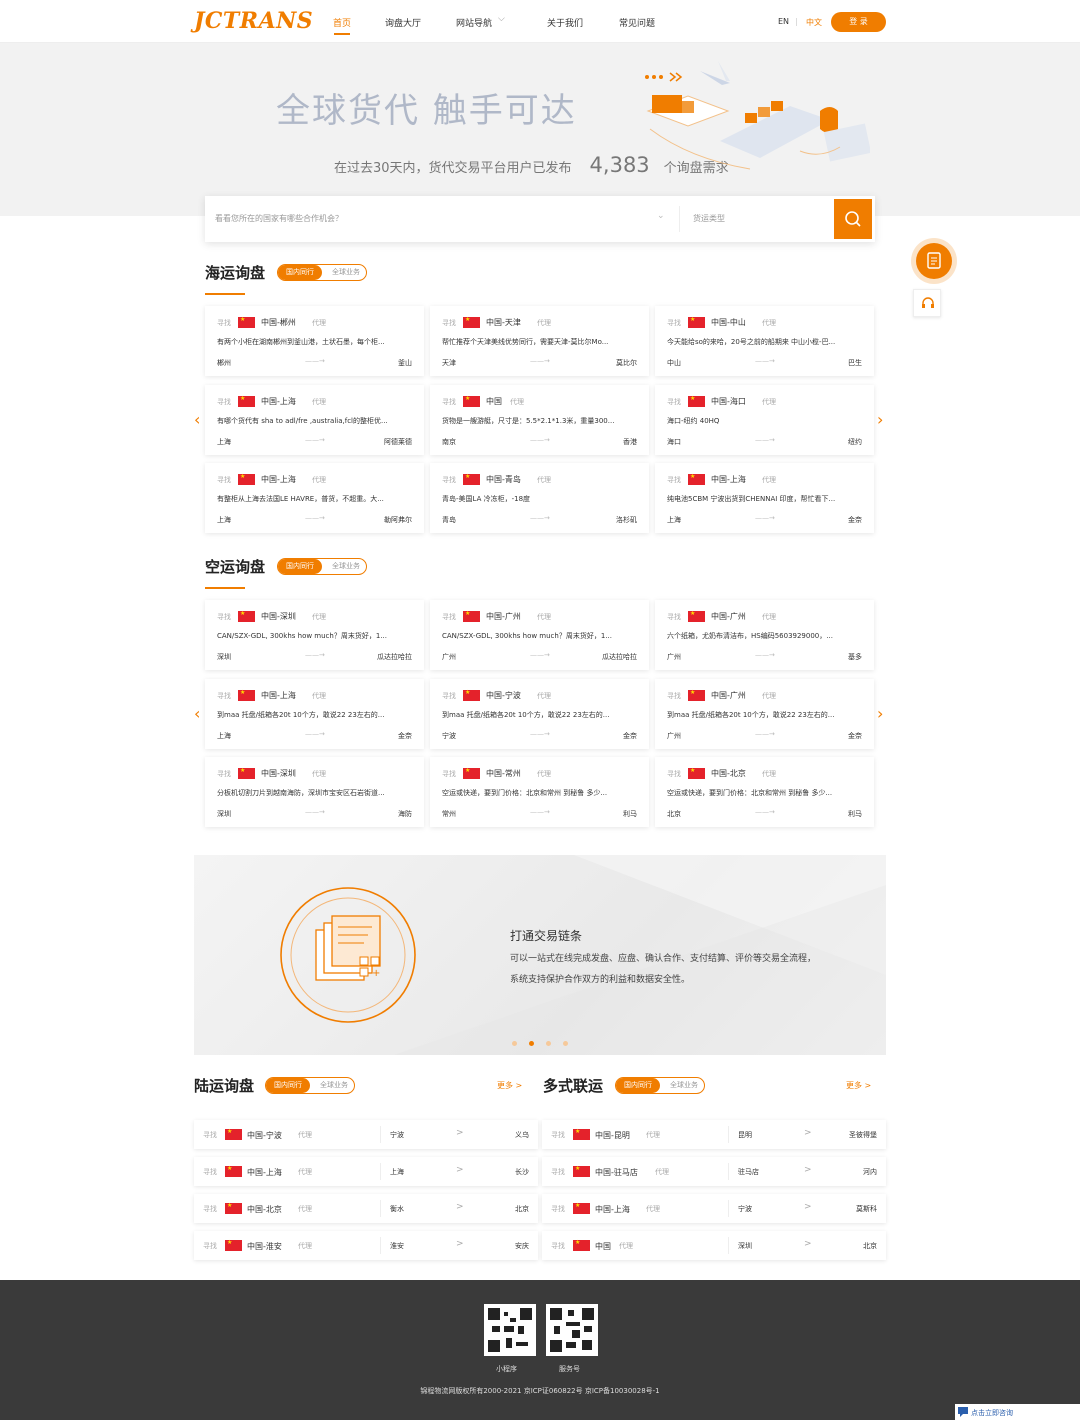  Describe the element at coordinates (855, 520) in the screenshot. I see `card-destination: 金奈` at that location.